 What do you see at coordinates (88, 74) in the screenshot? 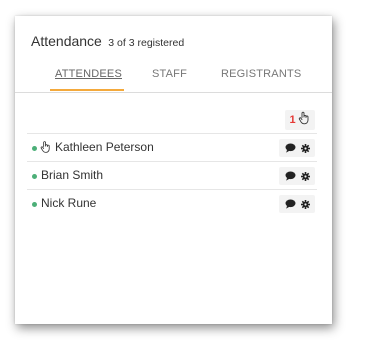
I see `tab-attendees: ATTENDEES` at bounding box center [88, 74].